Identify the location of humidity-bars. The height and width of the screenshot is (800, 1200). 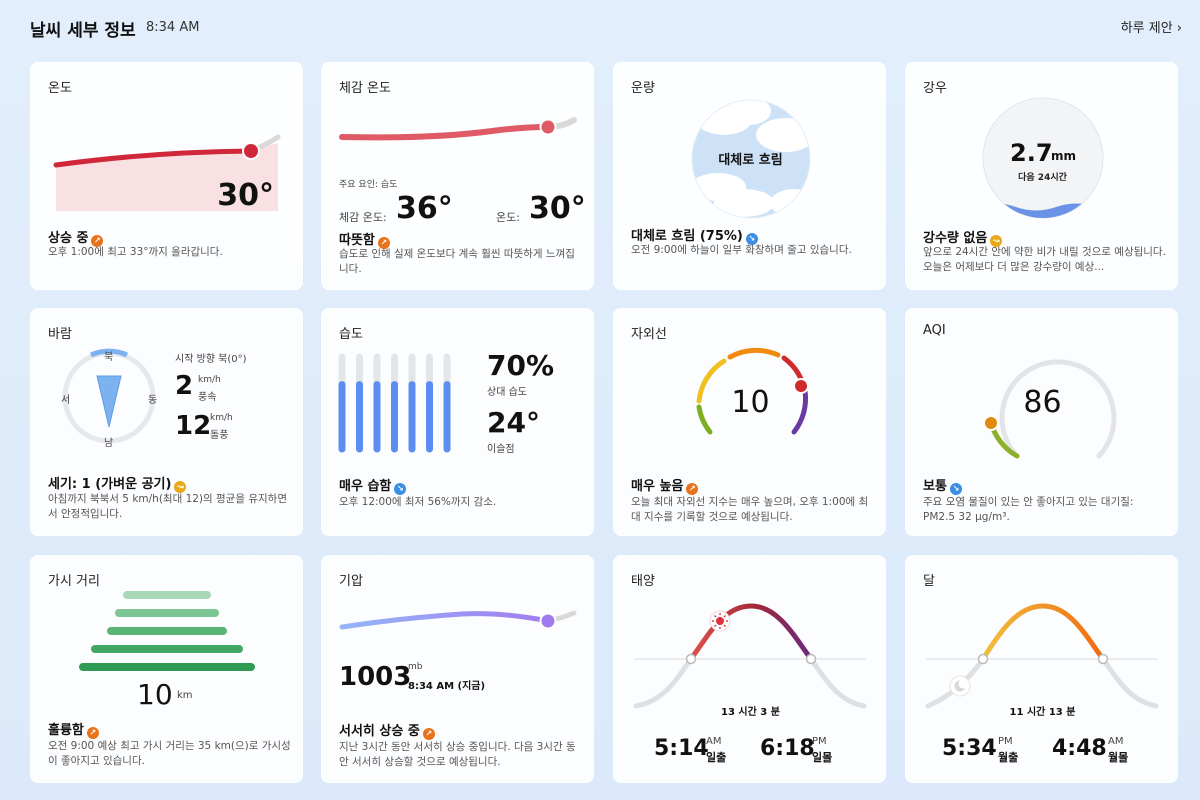
(394, 403).